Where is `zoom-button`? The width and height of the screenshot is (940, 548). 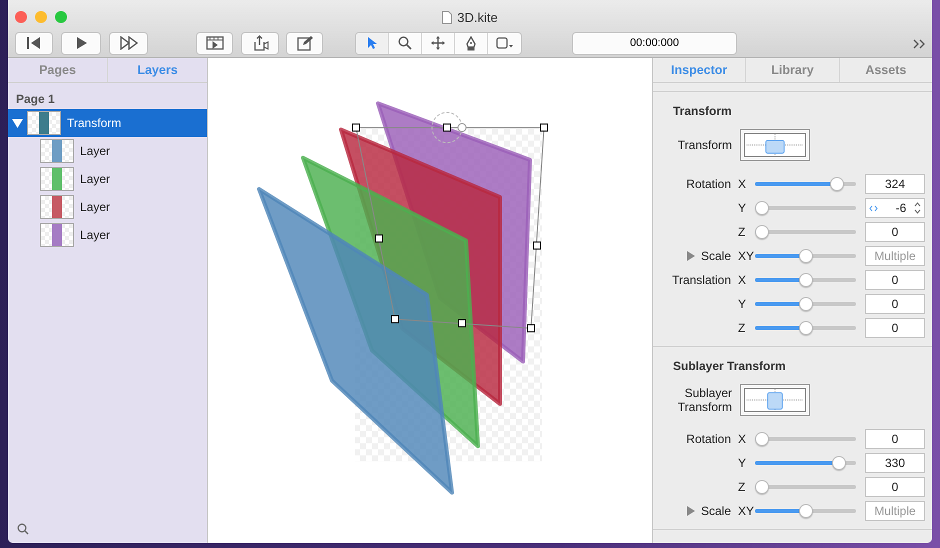 zoom-button is located at coordinates (61, 17).